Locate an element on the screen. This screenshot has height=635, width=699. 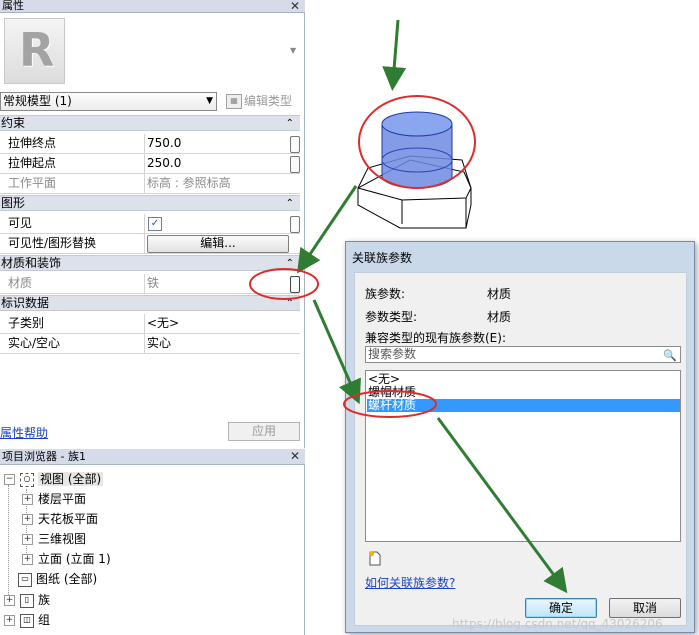
param-value-input: 250.0 is located at coordinates (217, 163).